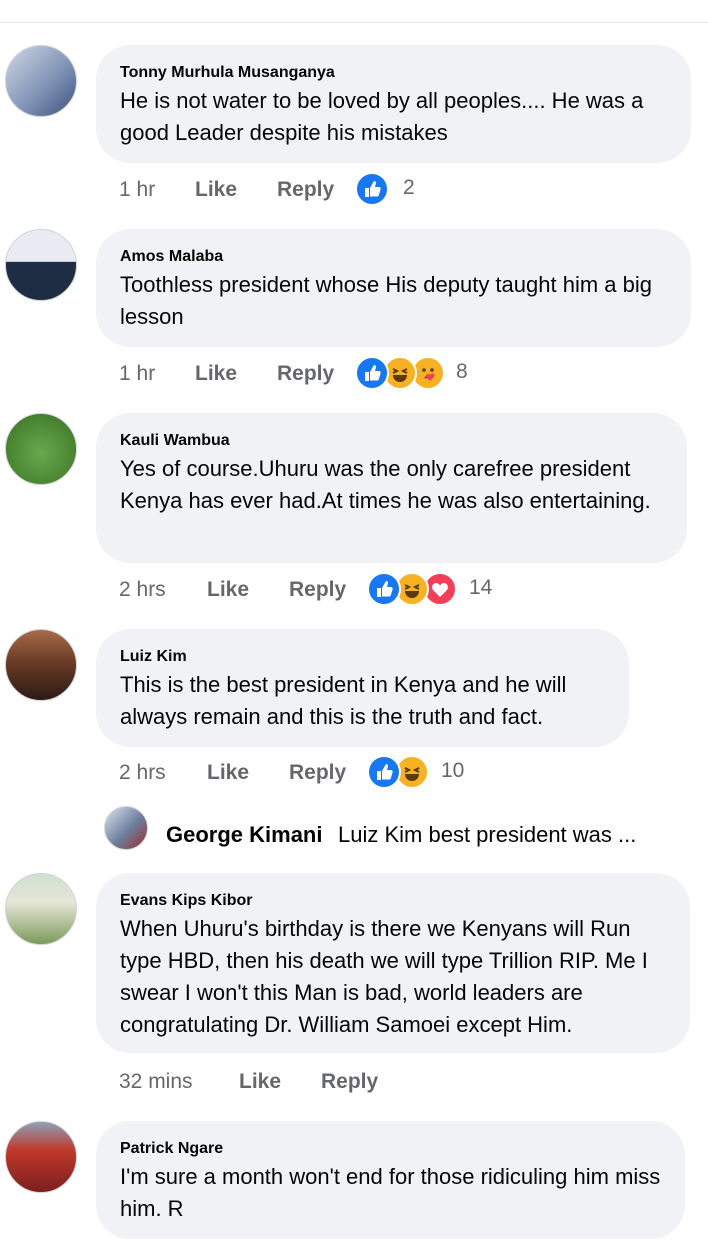  I want to click on comment-author: Evans Kips Kibor, so click(393, 901).